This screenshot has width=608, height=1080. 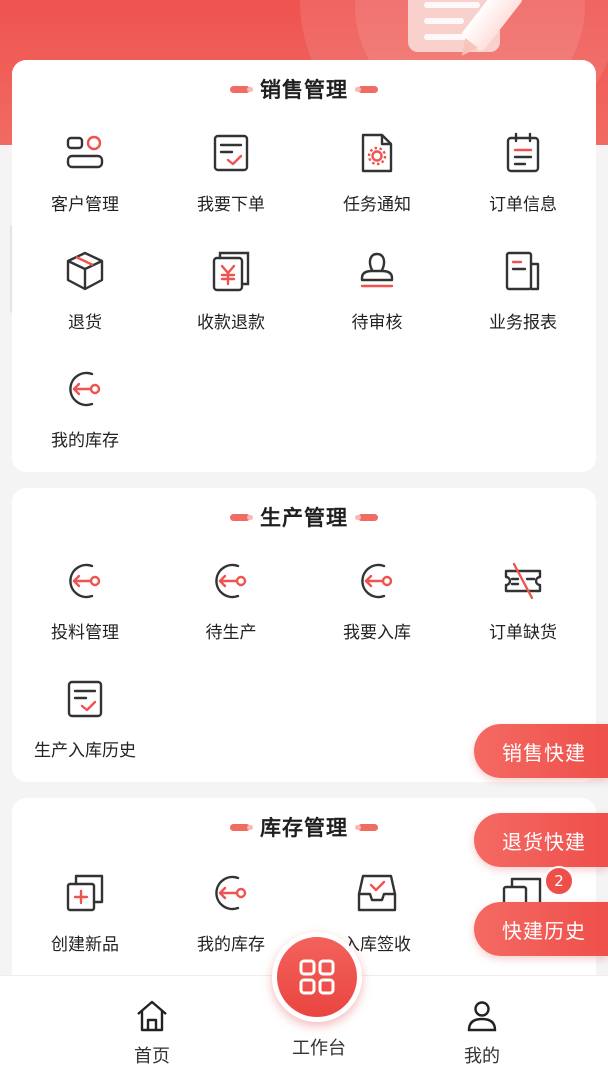 I want to click on quick-create-history-button: 快建历史, so click(x=541, y=929).